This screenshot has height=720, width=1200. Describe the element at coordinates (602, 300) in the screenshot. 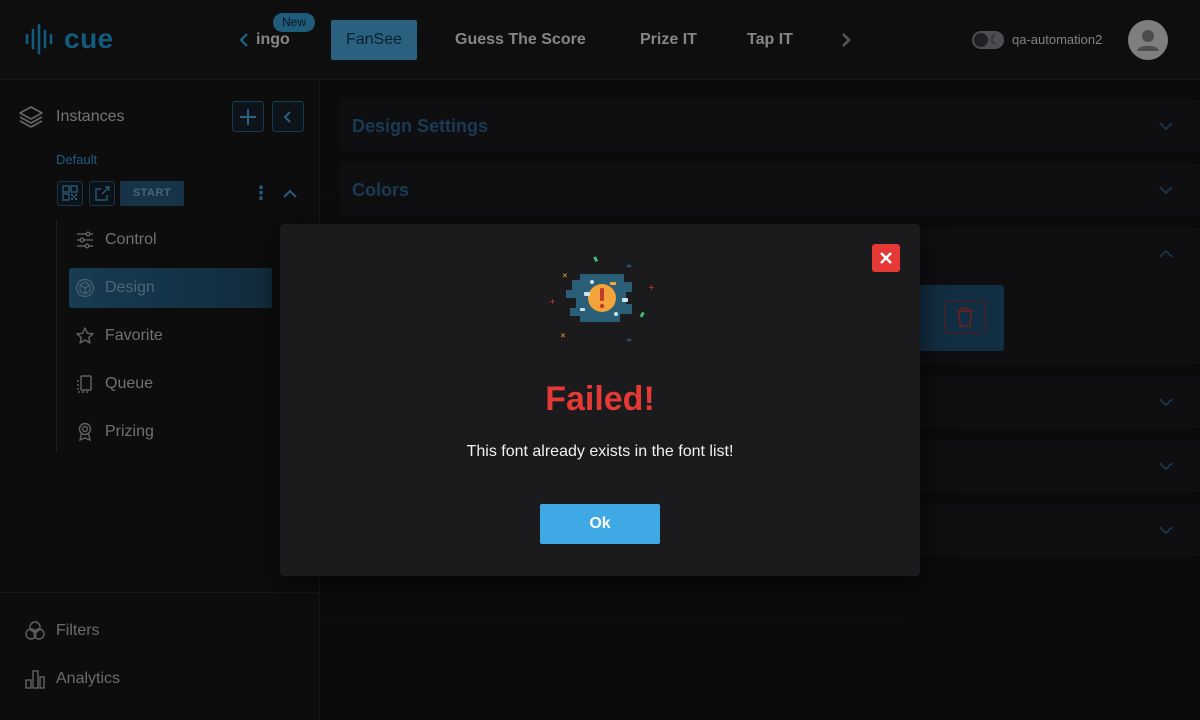

I see `error-illustration-icon: + + ✕ ✕ ≈ ≈` at that location.